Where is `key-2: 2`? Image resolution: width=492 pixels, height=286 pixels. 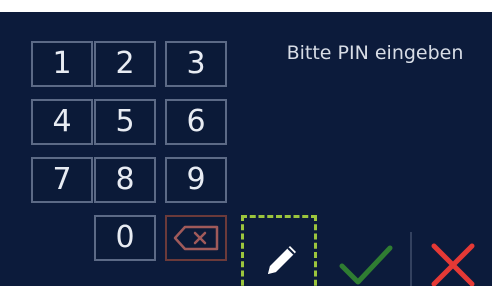 key-2: 2 is located at coordinates (125, 64).